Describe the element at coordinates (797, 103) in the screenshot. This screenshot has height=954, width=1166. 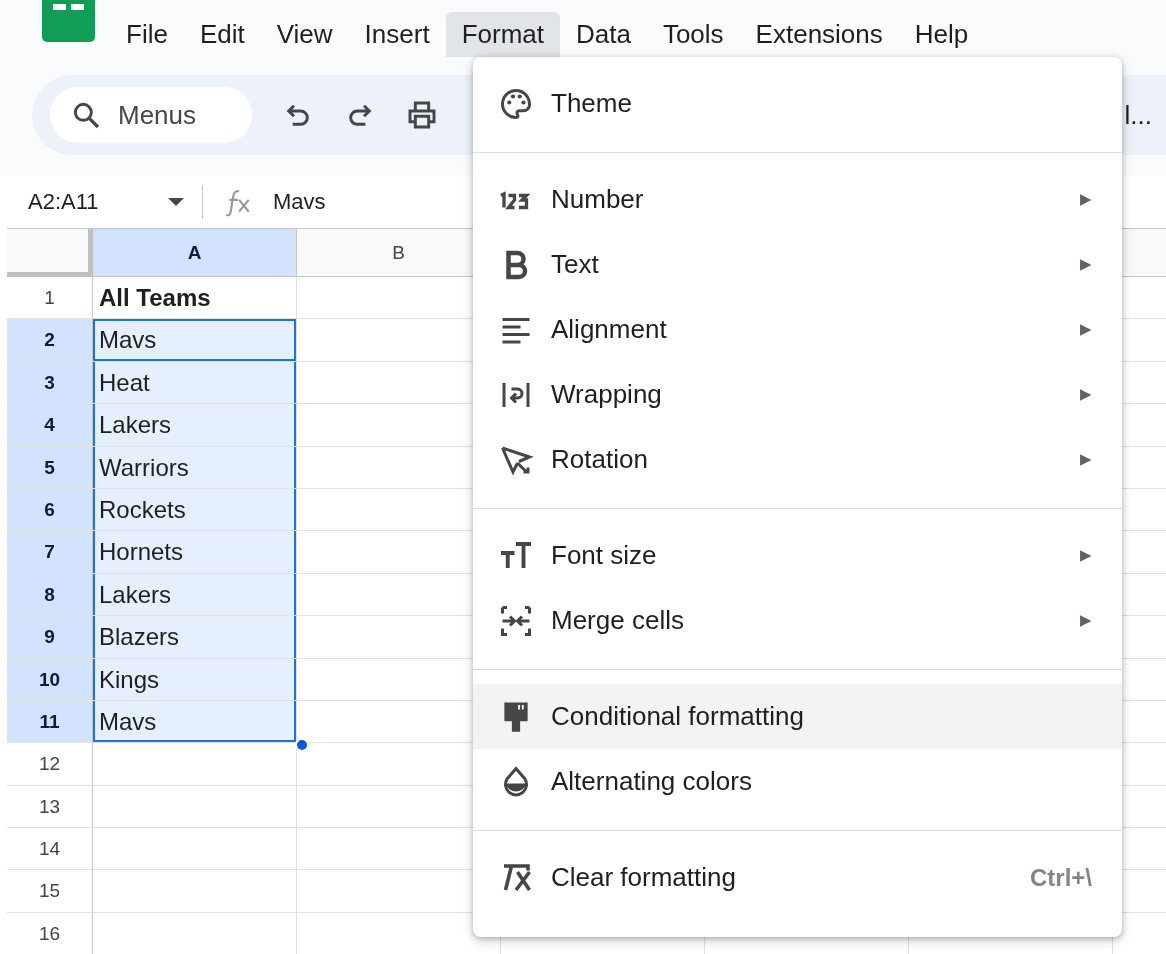
I see `menu-item: Theme` at that location.